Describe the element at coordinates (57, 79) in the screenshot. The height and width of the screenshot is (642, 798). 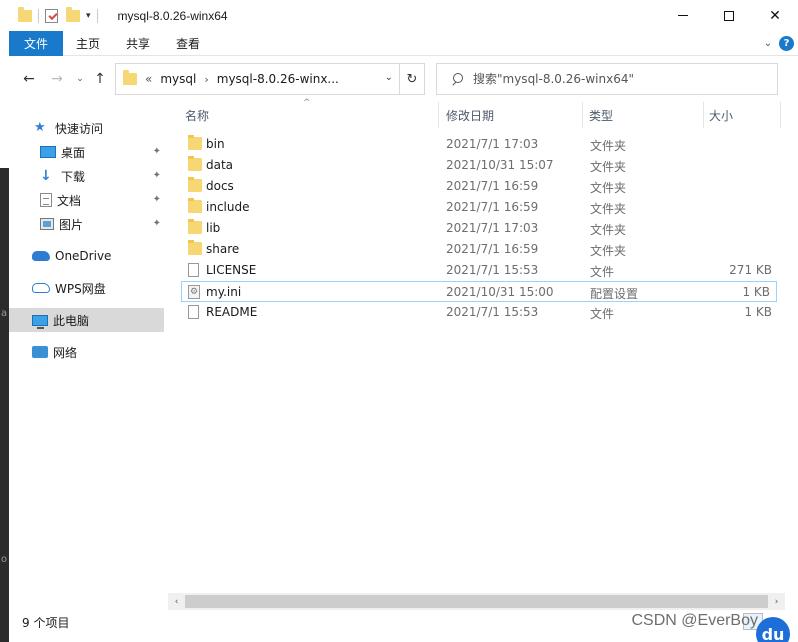
I see `forward-button: →` at that location.